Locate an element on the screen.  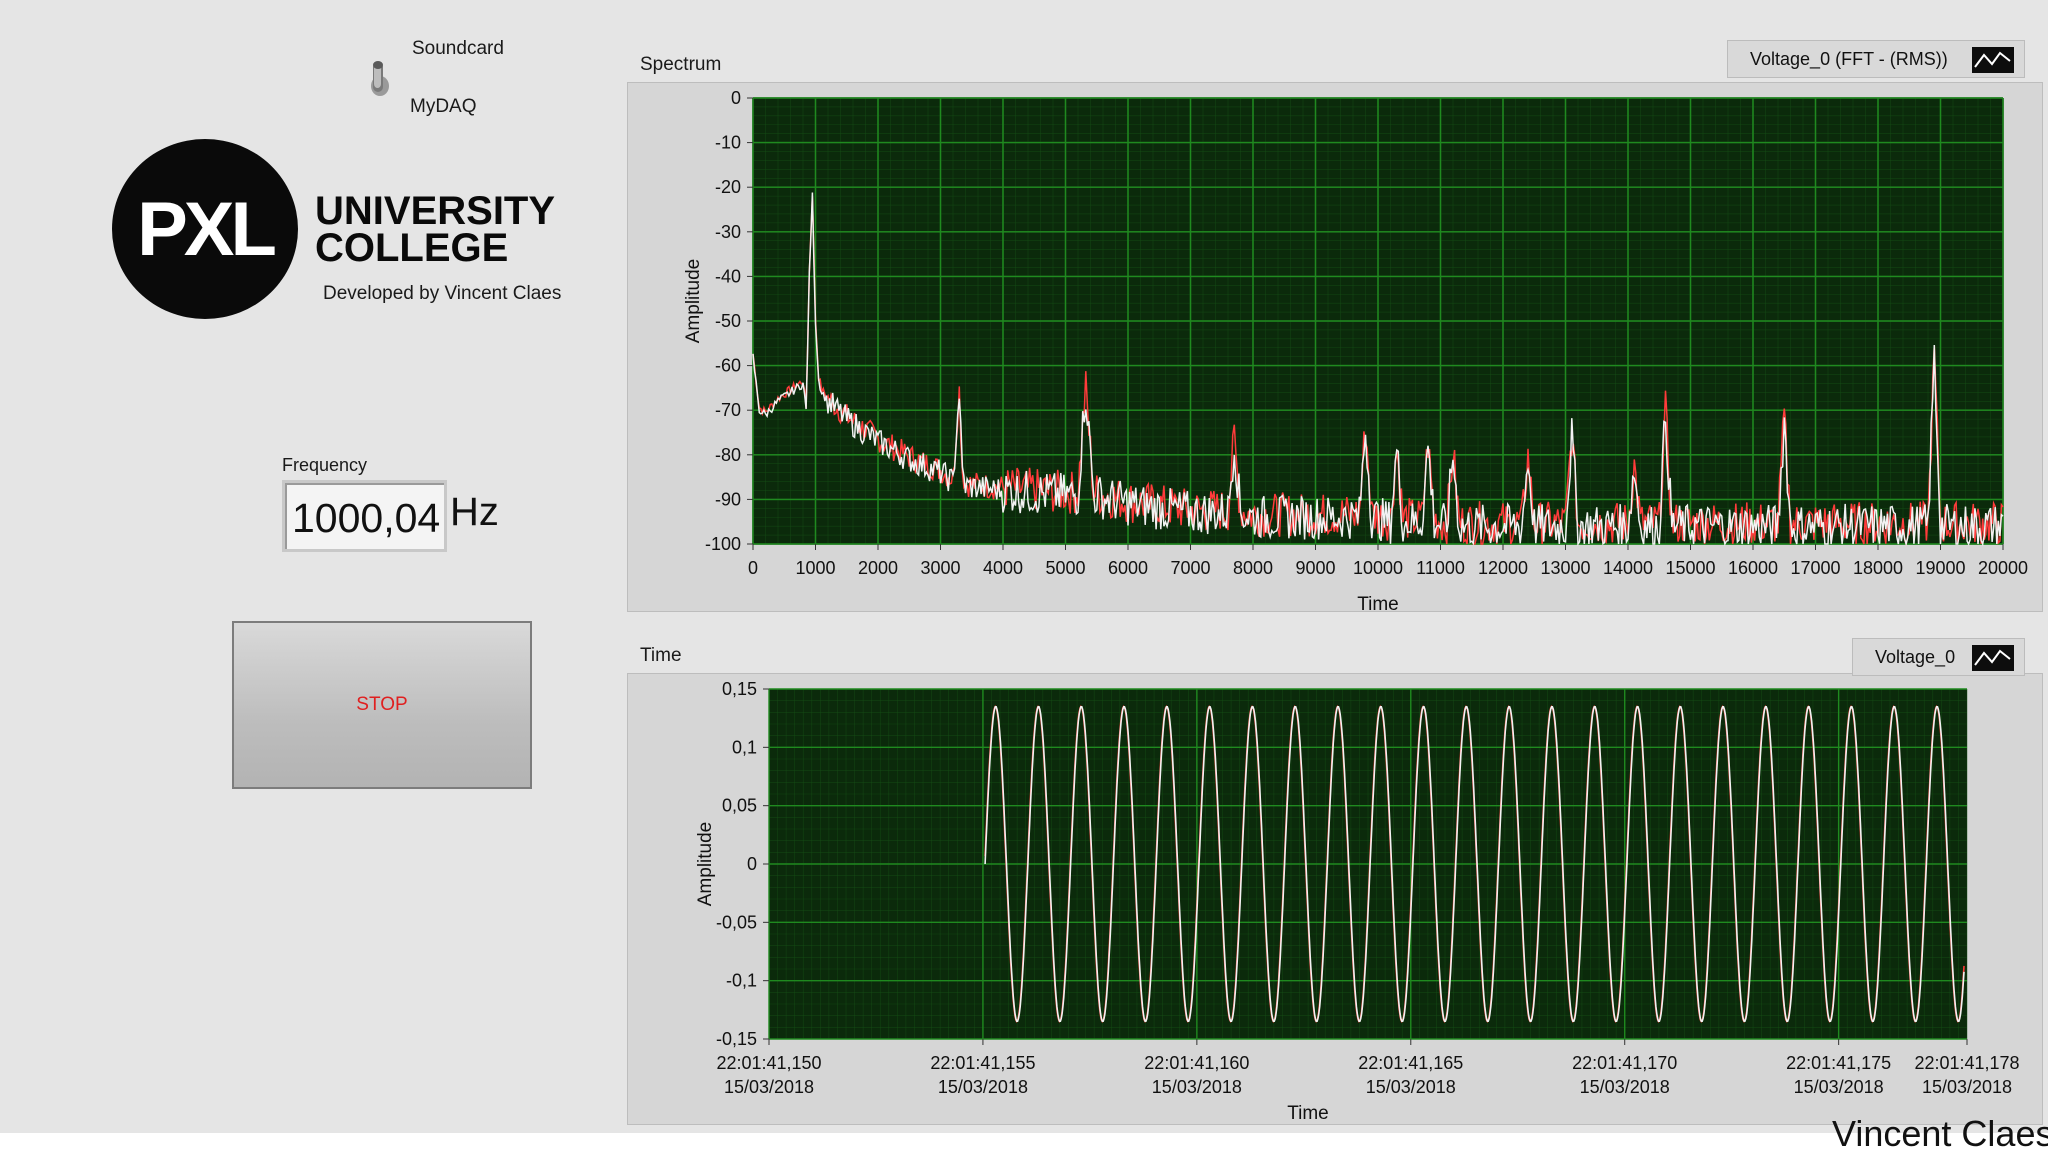
time-x-tick-label: 22:01:41,155 is located at coordinates (982, 1063).